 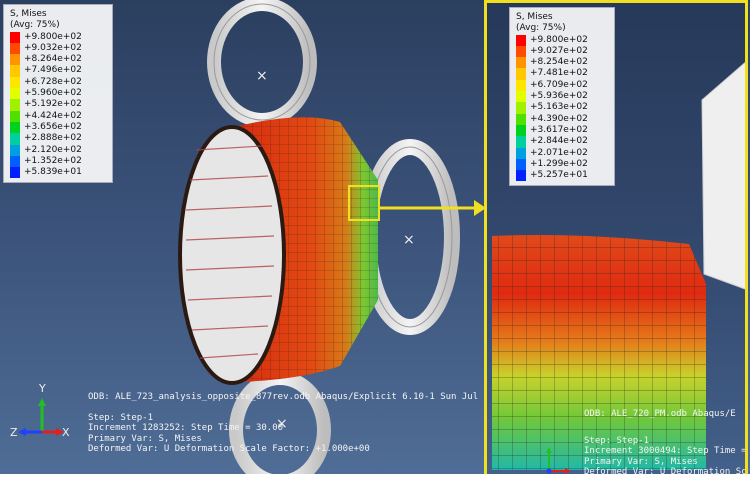 What do you see at coordinates (375, 487) in the screenshot?
I see `bottom-margin` at bounding box center [375, 487].